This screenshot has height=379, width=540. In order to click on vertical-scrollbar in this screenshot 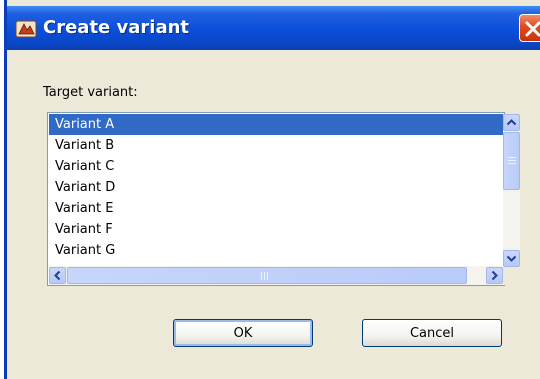, I will do `click(511, 190)`.